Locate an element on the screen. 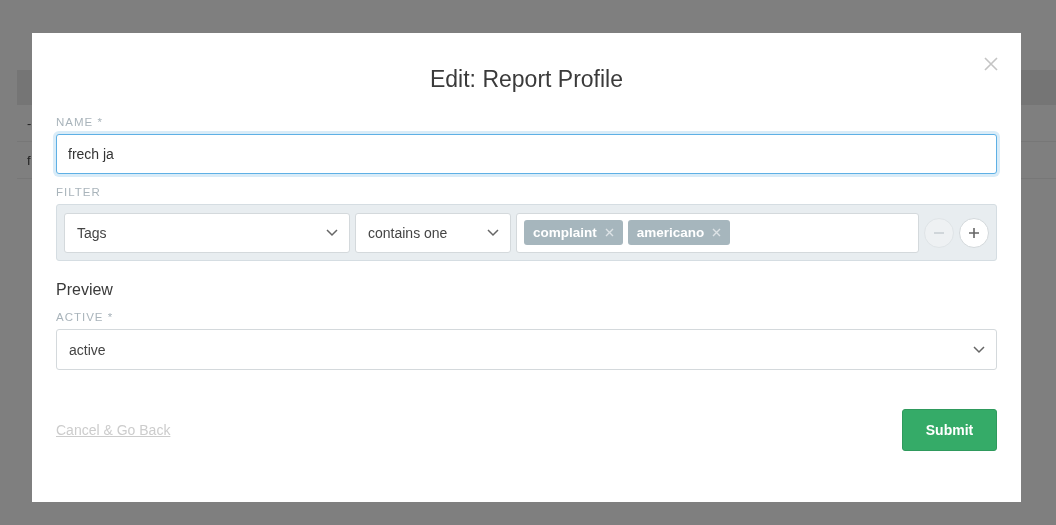  add-rule-button is located at coordinates (974, 232).